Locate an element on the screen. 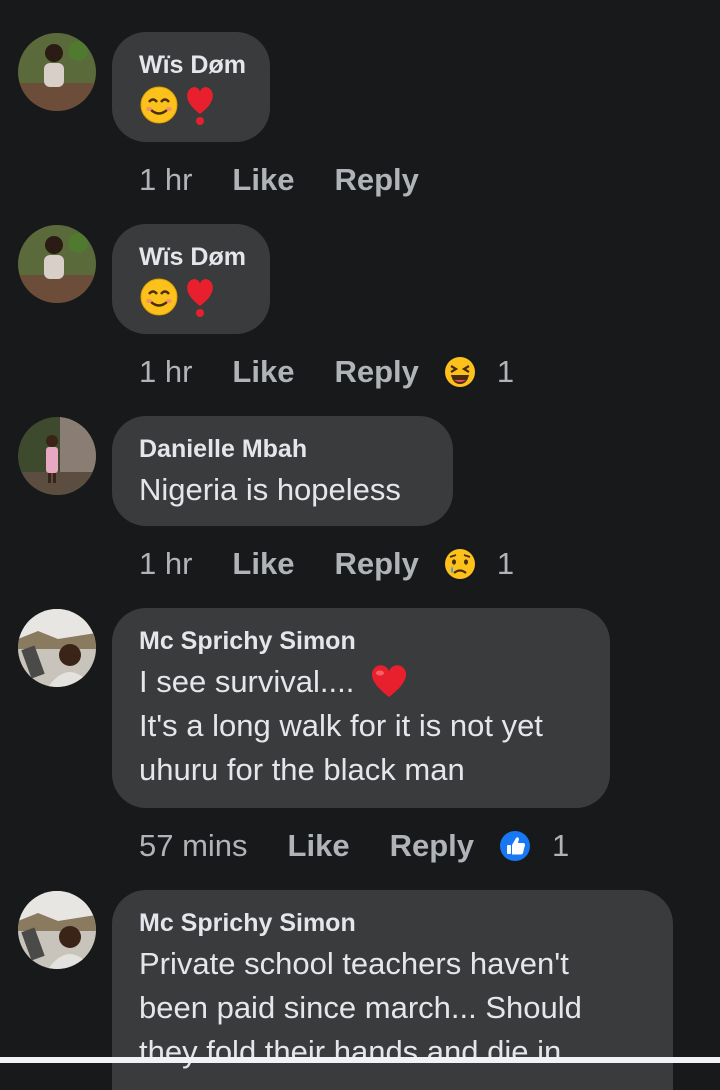  comment-text-line: uhuru for the black man is located at coordinates (302, 769).